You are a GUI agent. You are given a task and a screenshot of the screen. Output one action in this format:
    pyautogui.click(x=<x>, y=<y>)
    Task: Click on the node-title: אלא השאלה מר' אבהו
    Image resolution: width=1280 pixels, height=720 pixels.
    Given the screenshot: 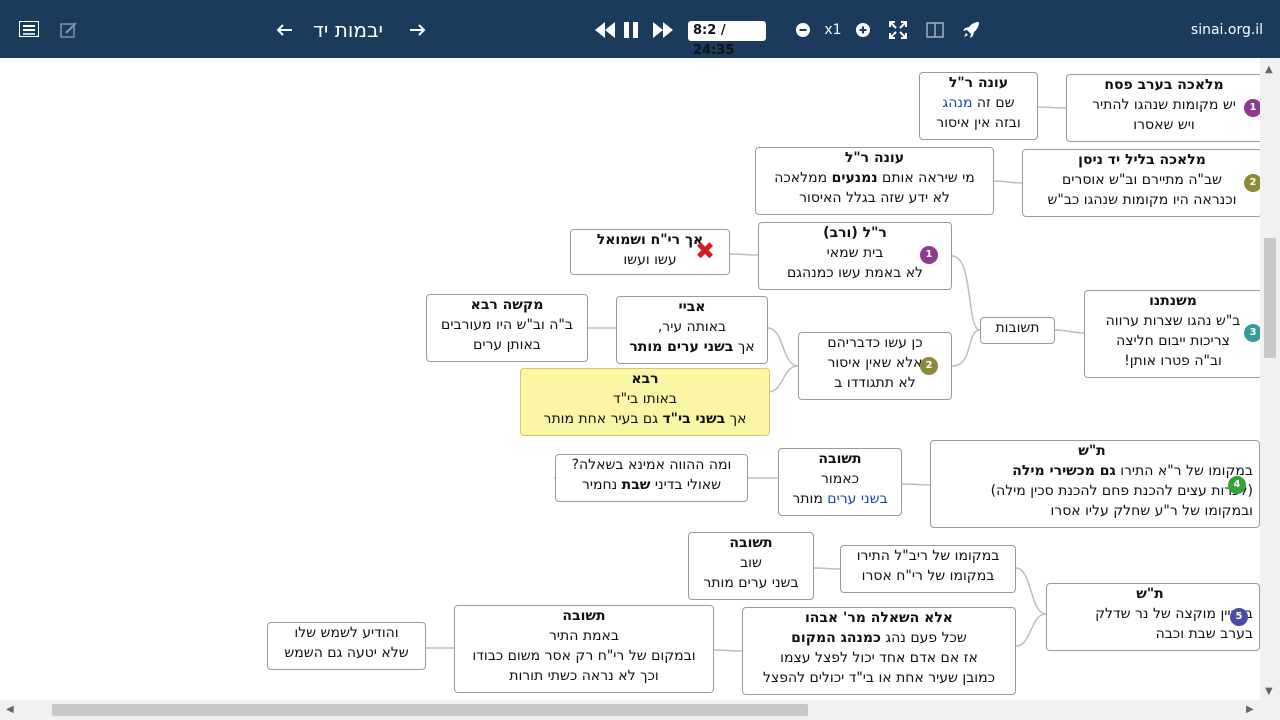 What is the action you would take?
    pyautogui.click(x=879, y=618)
    